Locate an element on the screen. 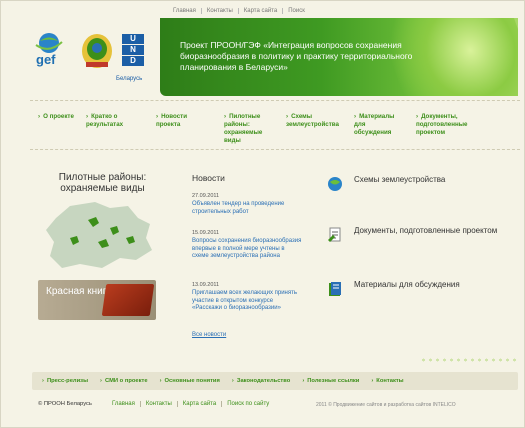  nav-land-schemes: Схемы землеустройства is located at coordinates (312, 121).